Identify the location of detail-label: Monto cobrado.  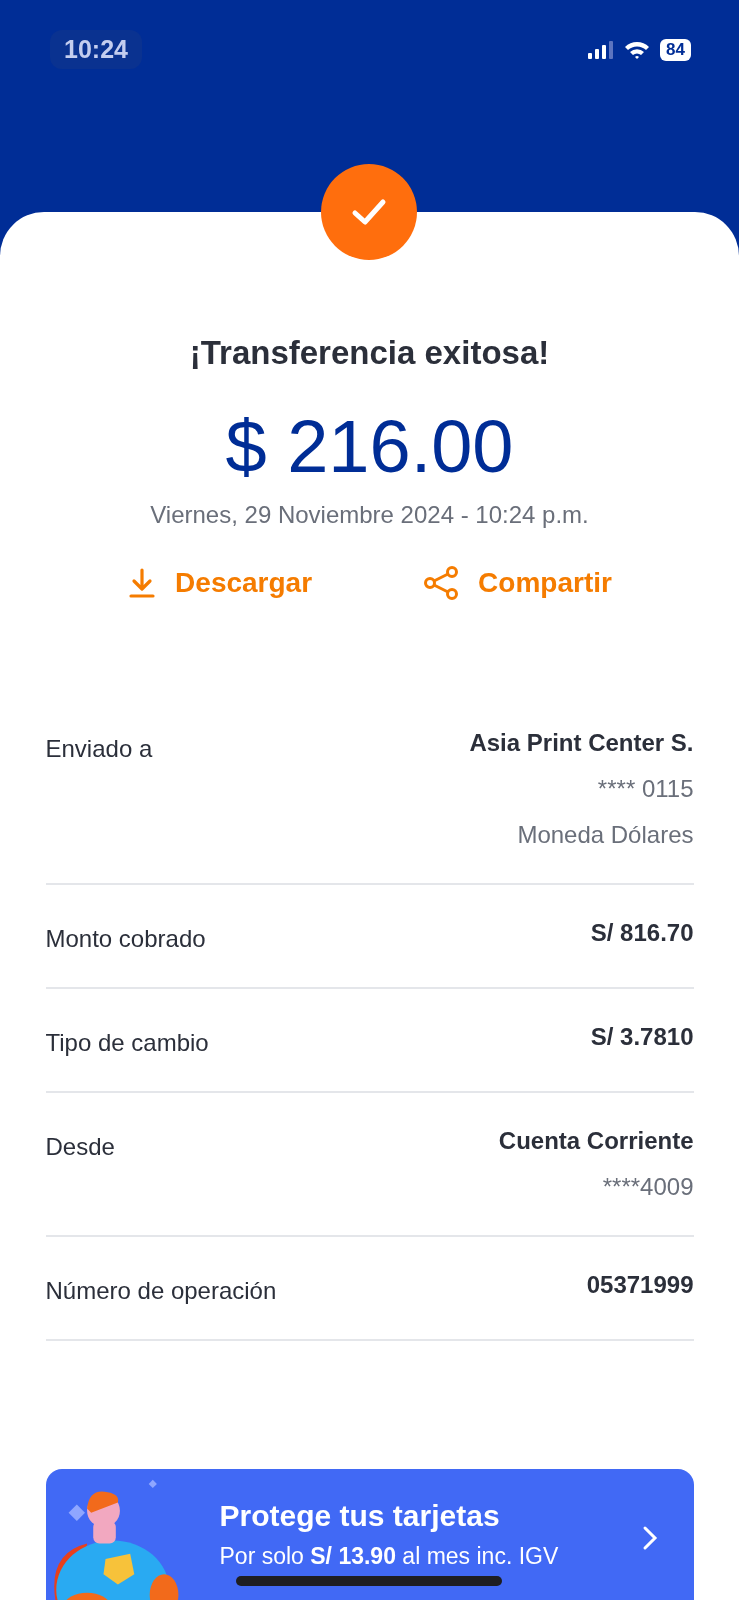
(125, 939).